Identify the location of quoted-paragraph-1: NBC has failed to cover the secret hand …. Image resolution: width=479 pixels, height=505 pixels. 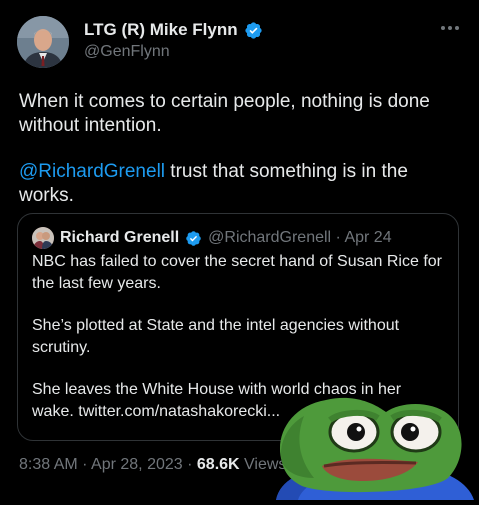
(237, 272).